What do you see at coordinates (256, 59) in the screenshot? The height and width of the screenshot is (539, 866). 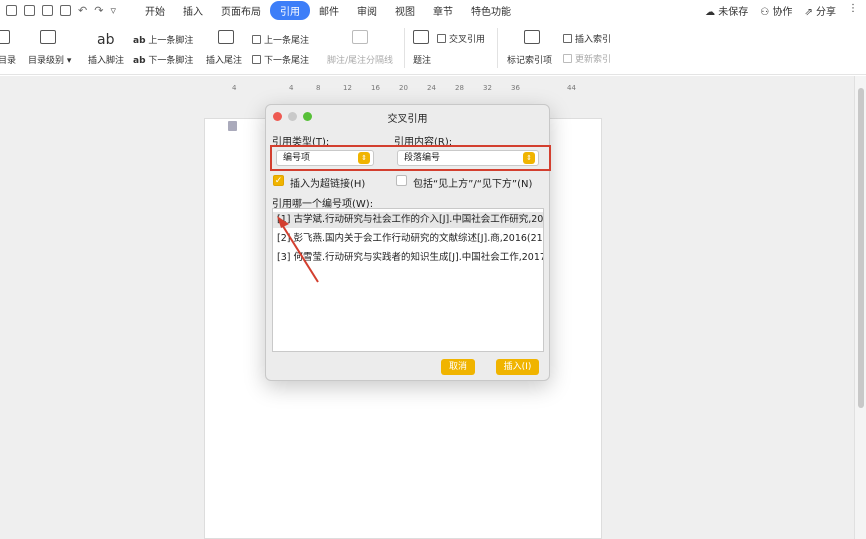 I see `next-endnote-icon` at bounding box center [256, 59].